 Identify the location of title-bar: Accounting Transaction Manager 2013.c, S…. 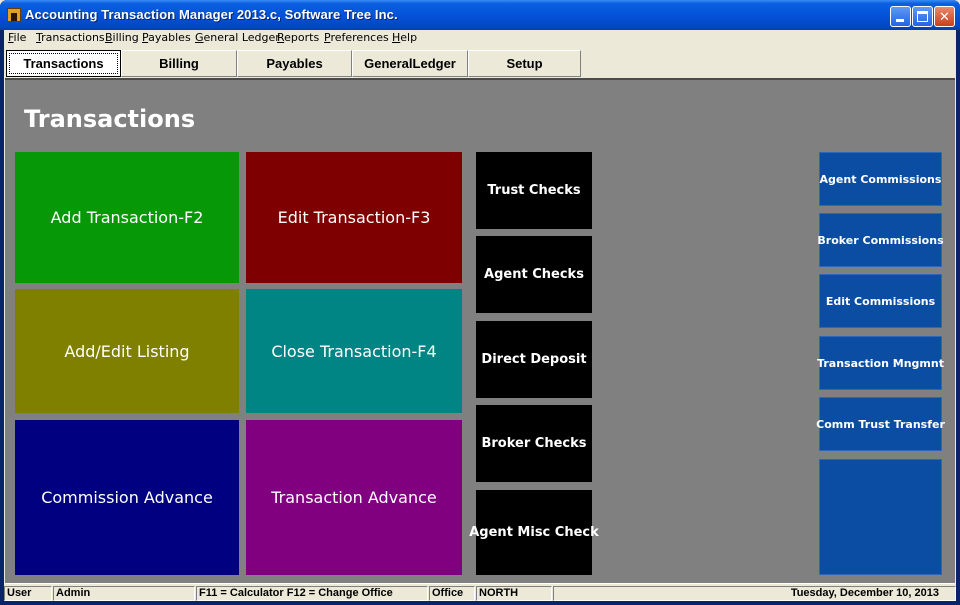
(480, 15).